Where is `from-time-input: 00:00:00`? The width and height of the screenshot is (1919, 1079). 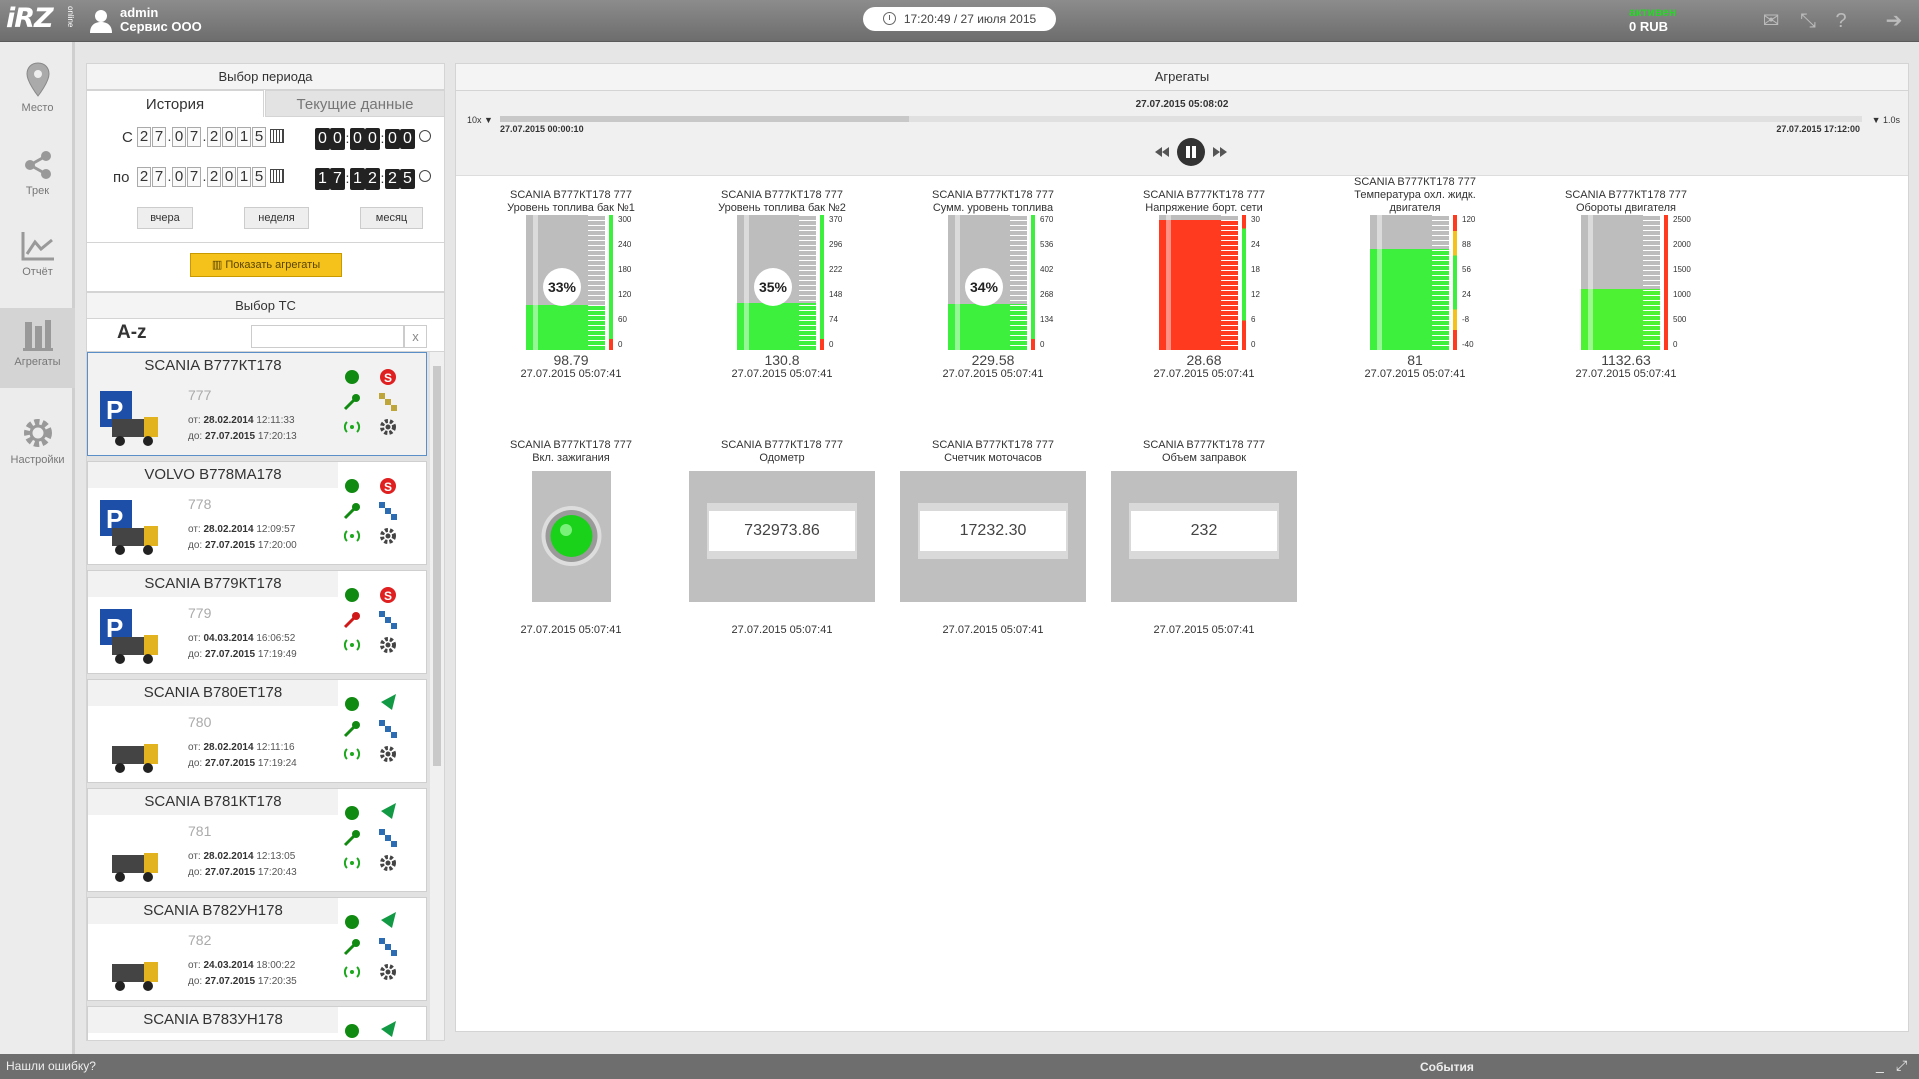 from-time-input: 00:00:00 is located at coordinates (373, 137).